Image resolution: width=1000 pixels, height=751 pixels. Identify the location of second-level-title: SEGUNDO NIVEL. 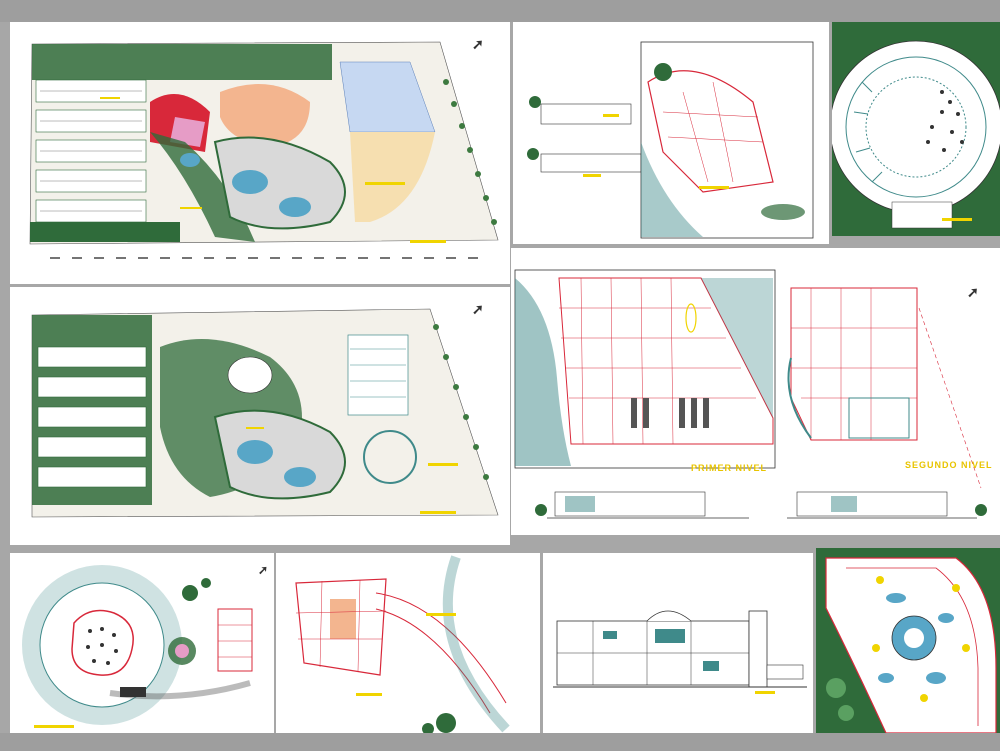
(949, 465).